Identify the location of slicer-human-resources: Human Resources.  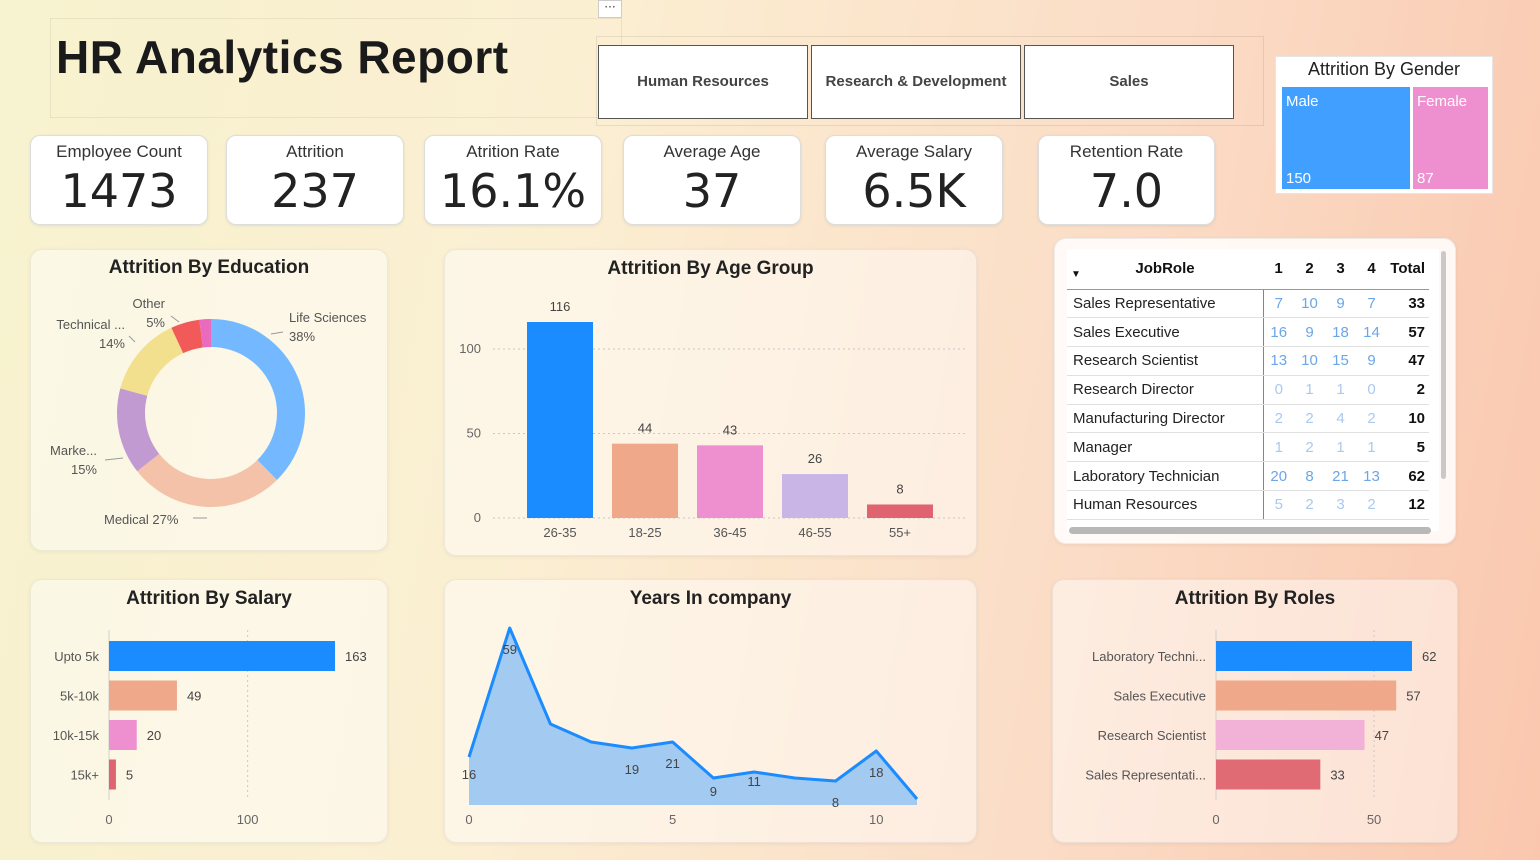
(703, 82).